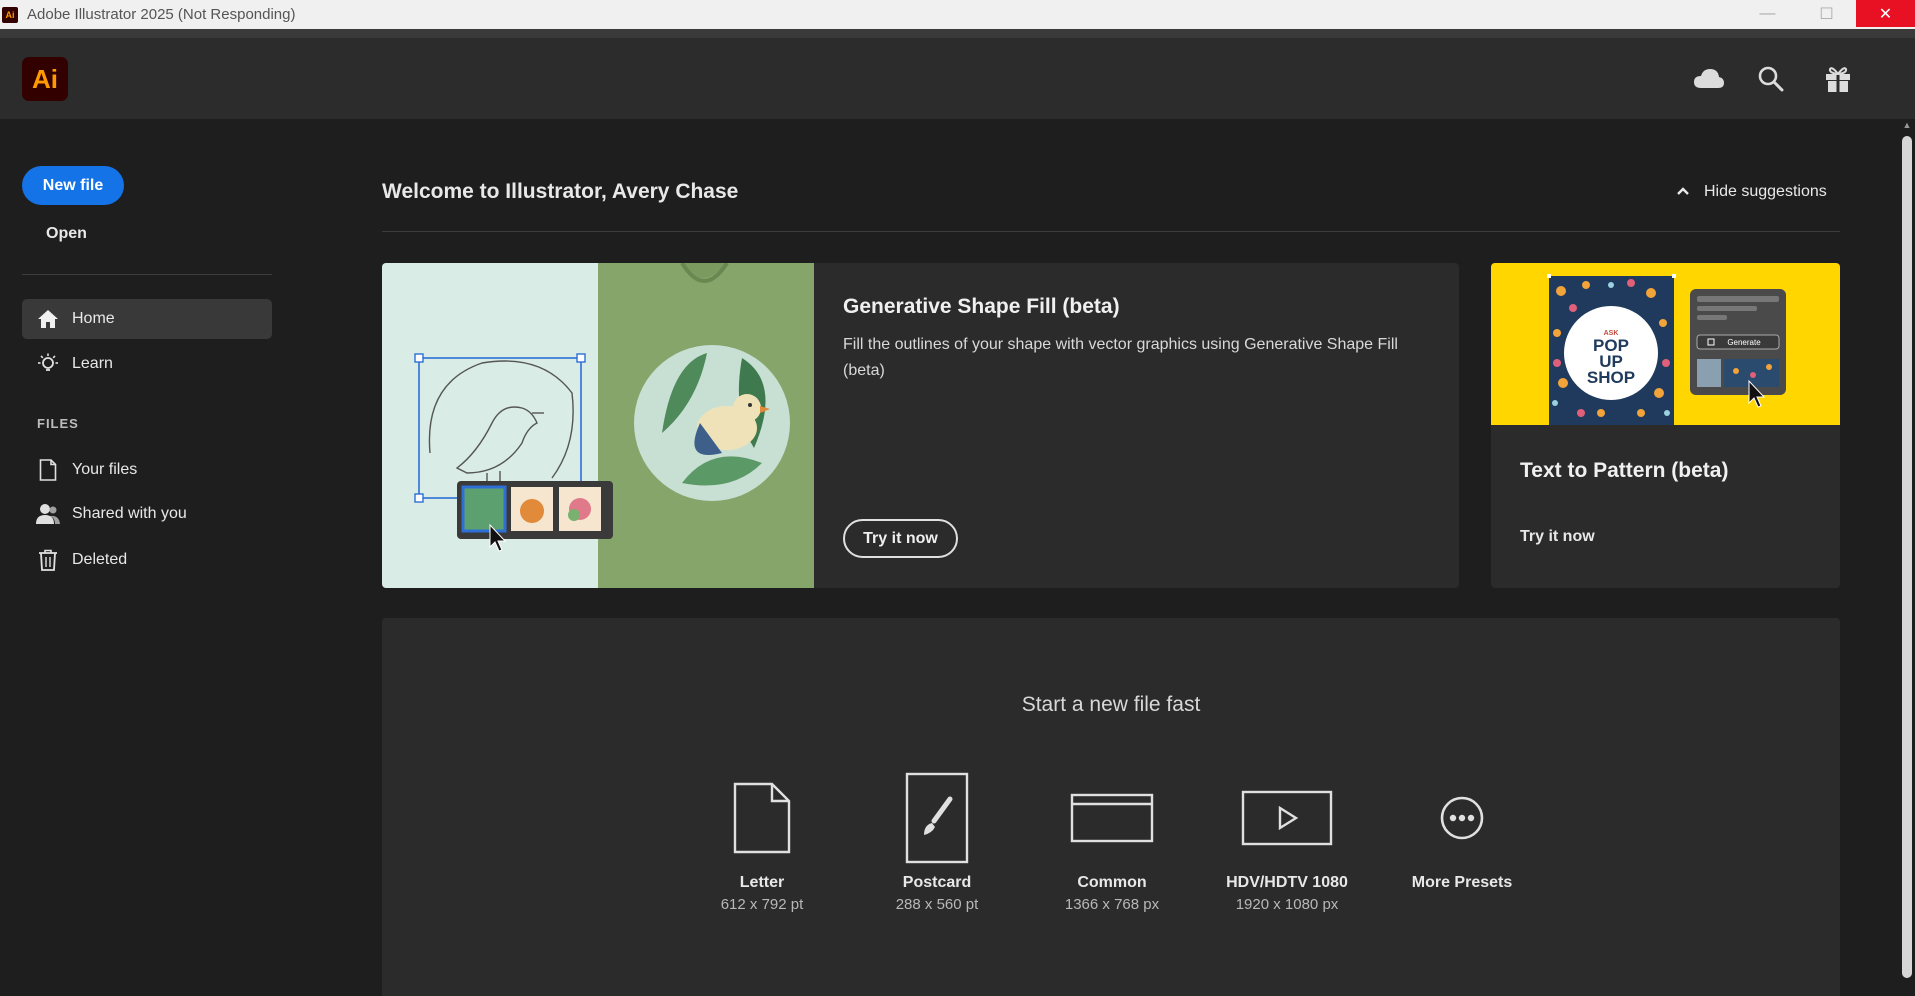 This screenshot has height=996, width=1915. I want to click on open-button: Open, so click(66, 234).